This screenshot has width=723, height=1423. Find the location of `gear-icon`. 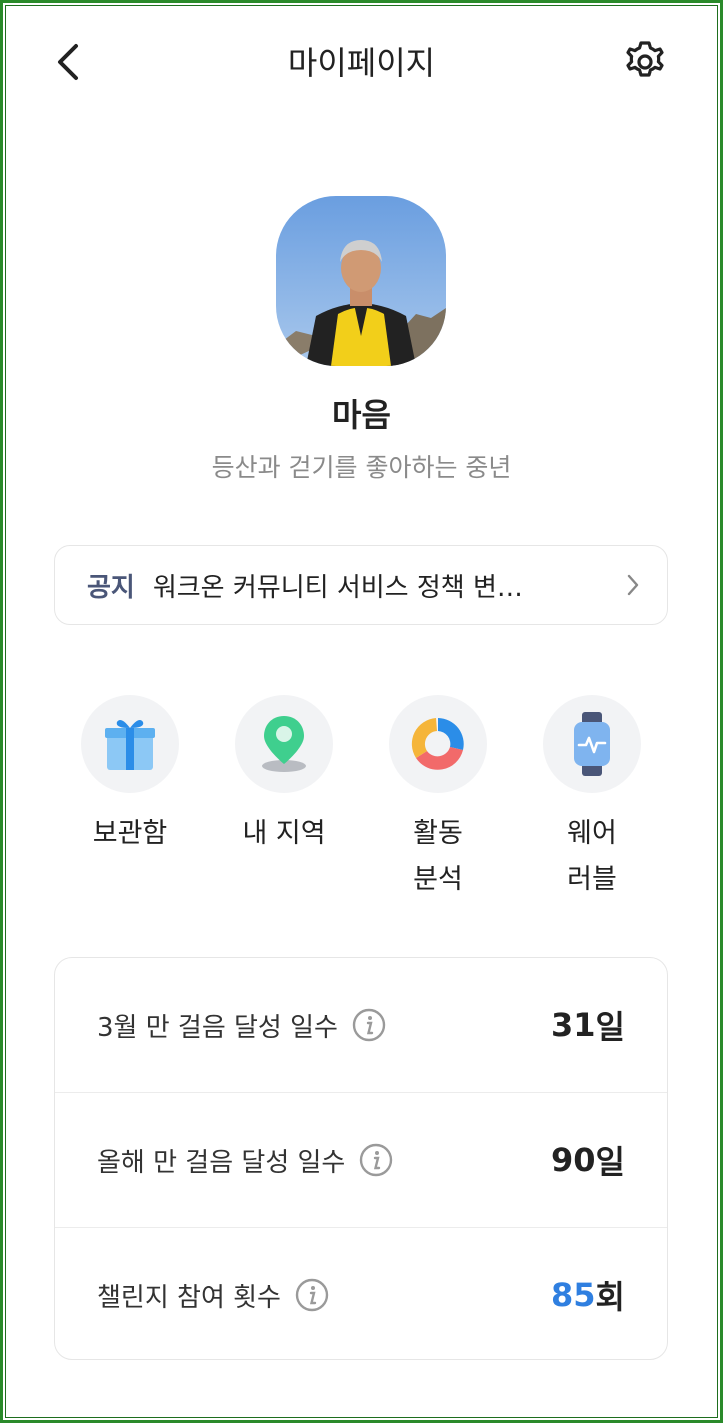

gear-icon is located at coordinates (645, 59).